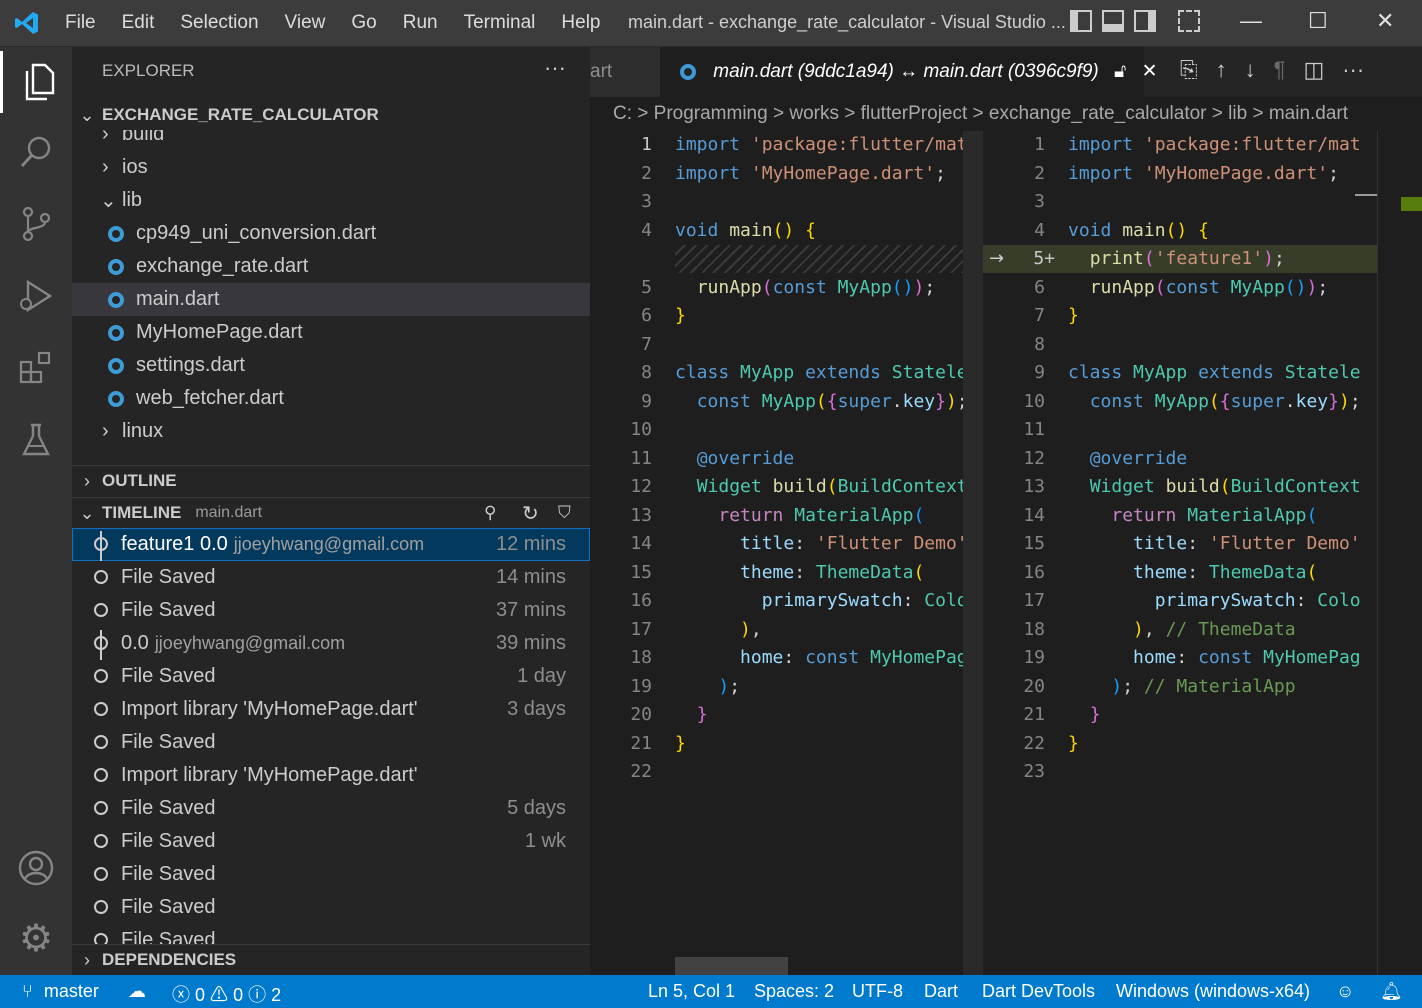  Describe the element at coordinates (1385, 21) in the screenshot. I see `close-window-button: ✕` at that location.